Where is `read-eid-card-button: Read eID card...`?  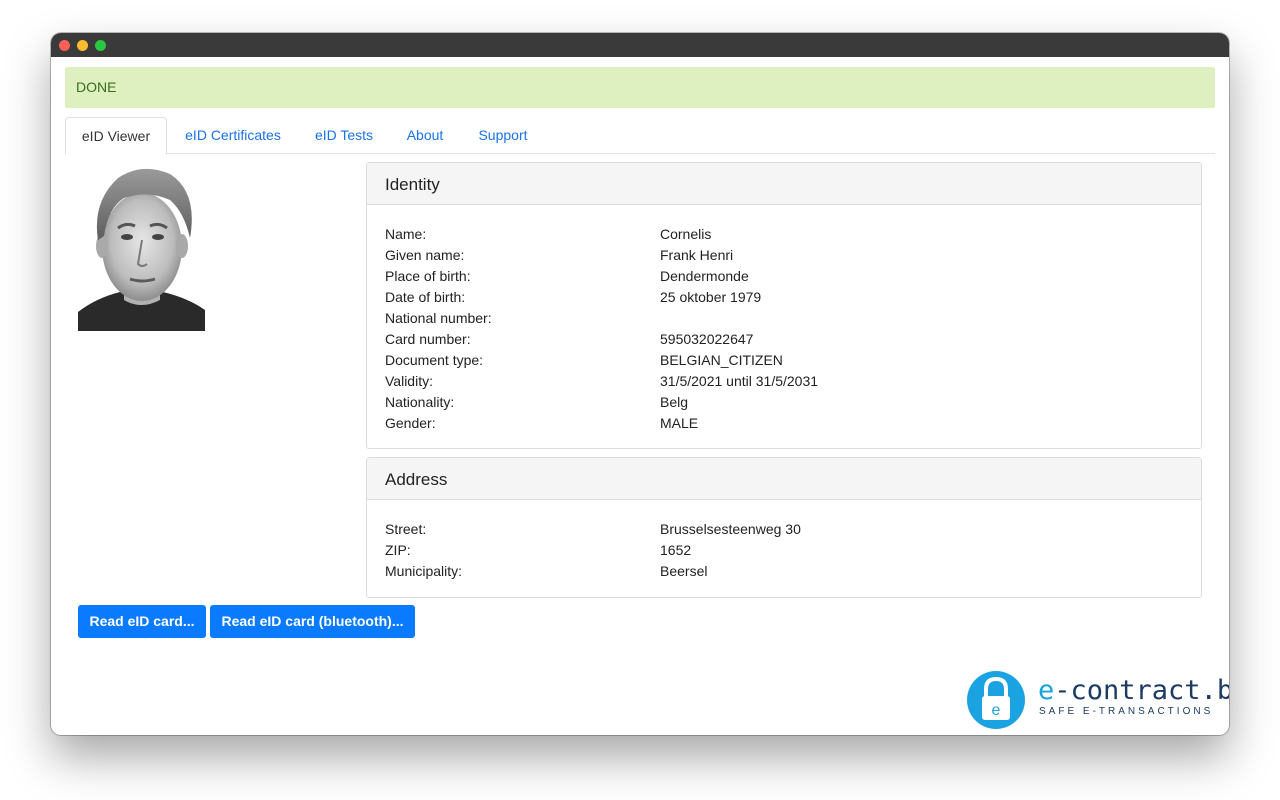 read-eid-card-button: Read eID card... is located at coordinates (142, 621).